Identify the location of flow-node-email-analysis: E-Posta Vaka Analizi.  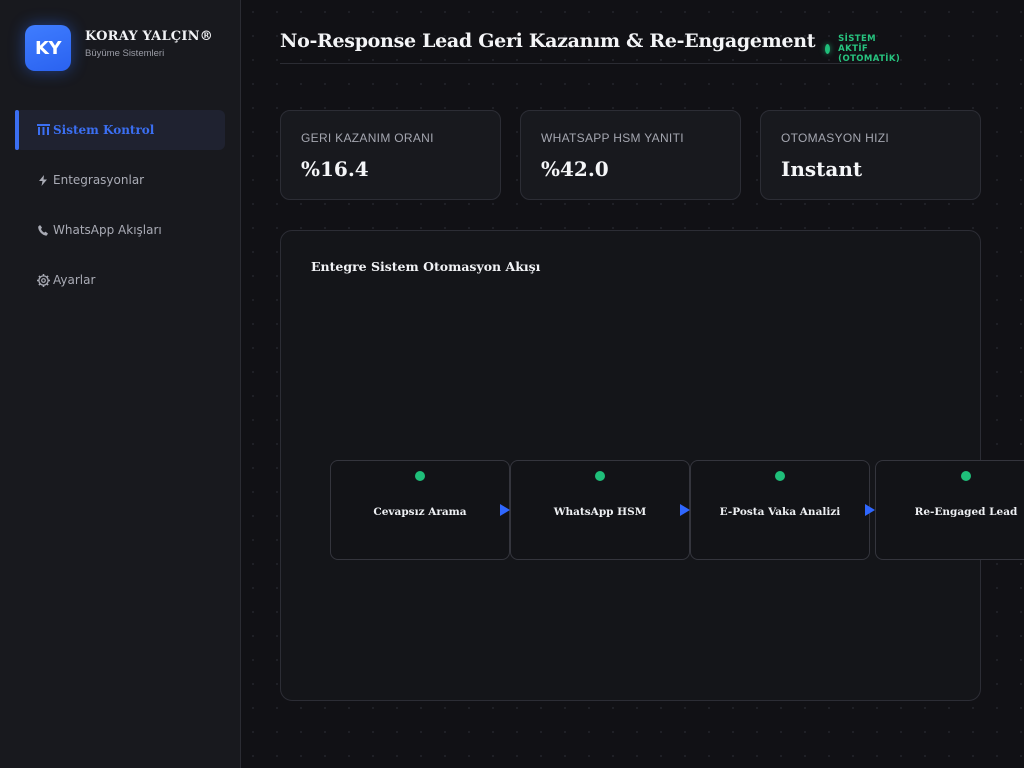
(780, 510).